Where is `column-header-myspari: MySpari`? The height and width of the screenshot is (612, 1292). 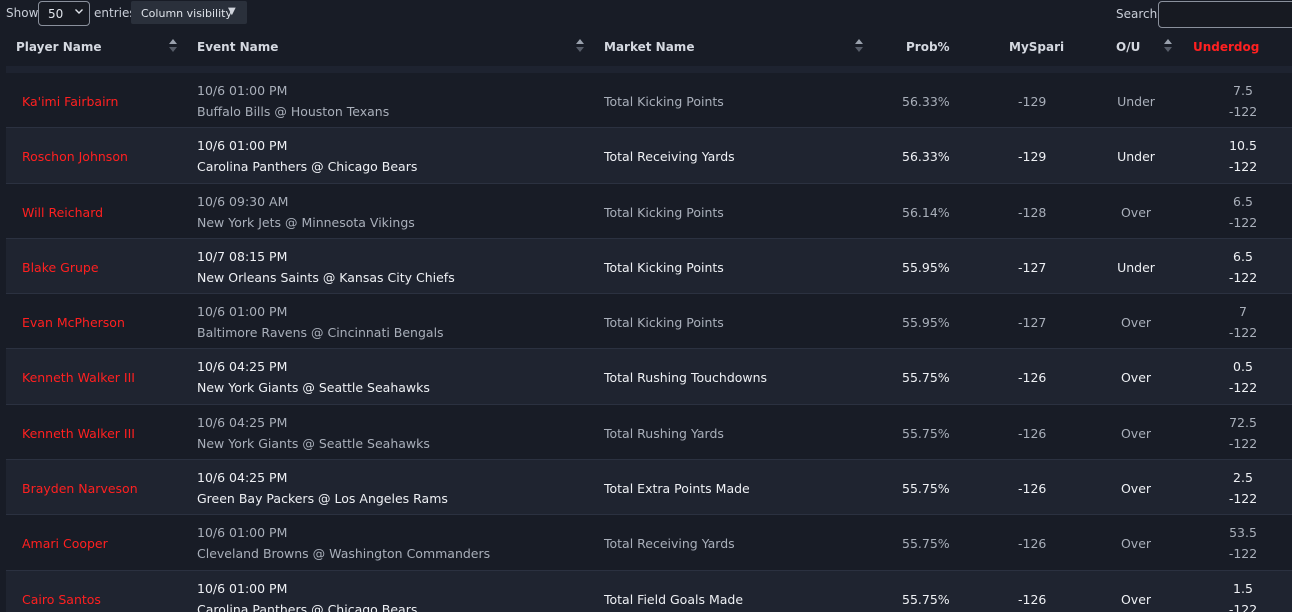
column-header-myspari: MySpari is located at coordinates (1036, 47).